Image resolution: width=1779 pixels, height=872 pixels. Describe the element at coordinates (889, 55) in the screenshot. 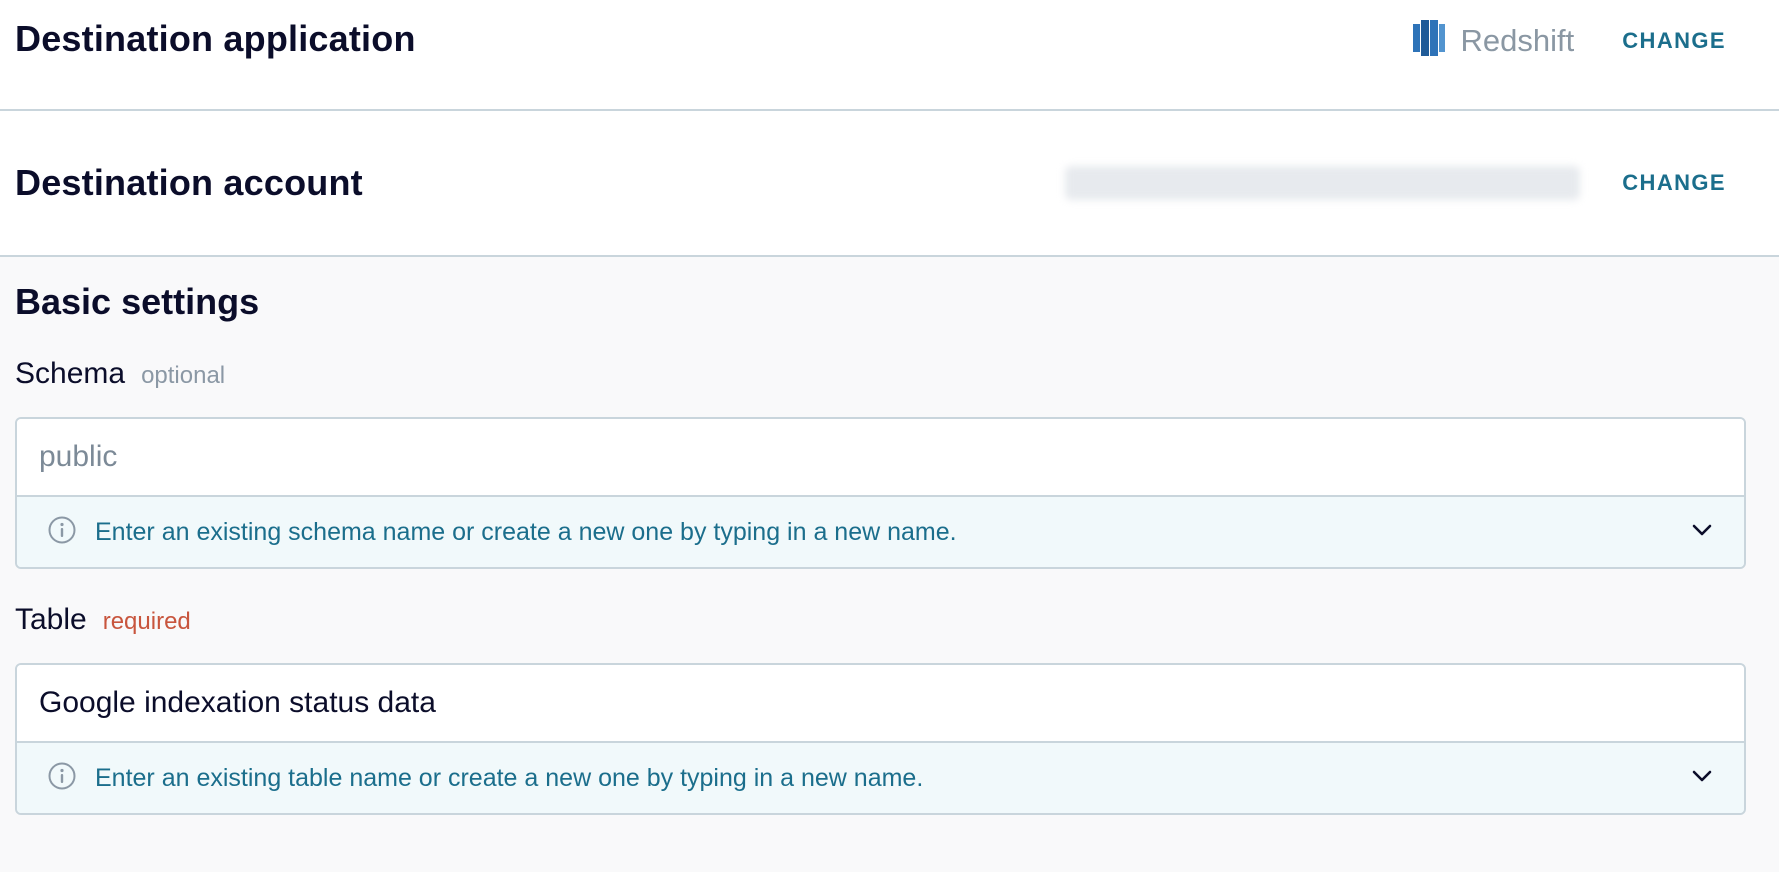

I see `destination-application-row: Destination application Redshift CHANGE` at that location.